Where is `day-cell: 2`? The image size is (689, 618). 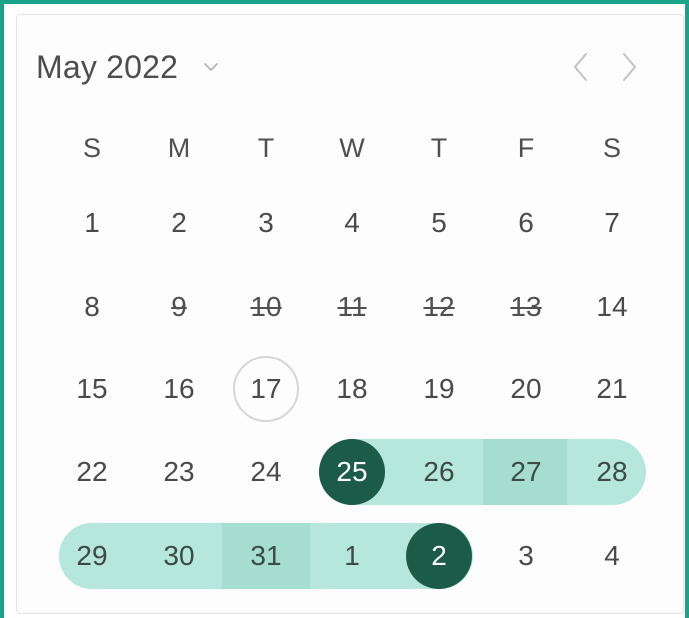
day-cell: 2 is located at coordinates (179, 223).